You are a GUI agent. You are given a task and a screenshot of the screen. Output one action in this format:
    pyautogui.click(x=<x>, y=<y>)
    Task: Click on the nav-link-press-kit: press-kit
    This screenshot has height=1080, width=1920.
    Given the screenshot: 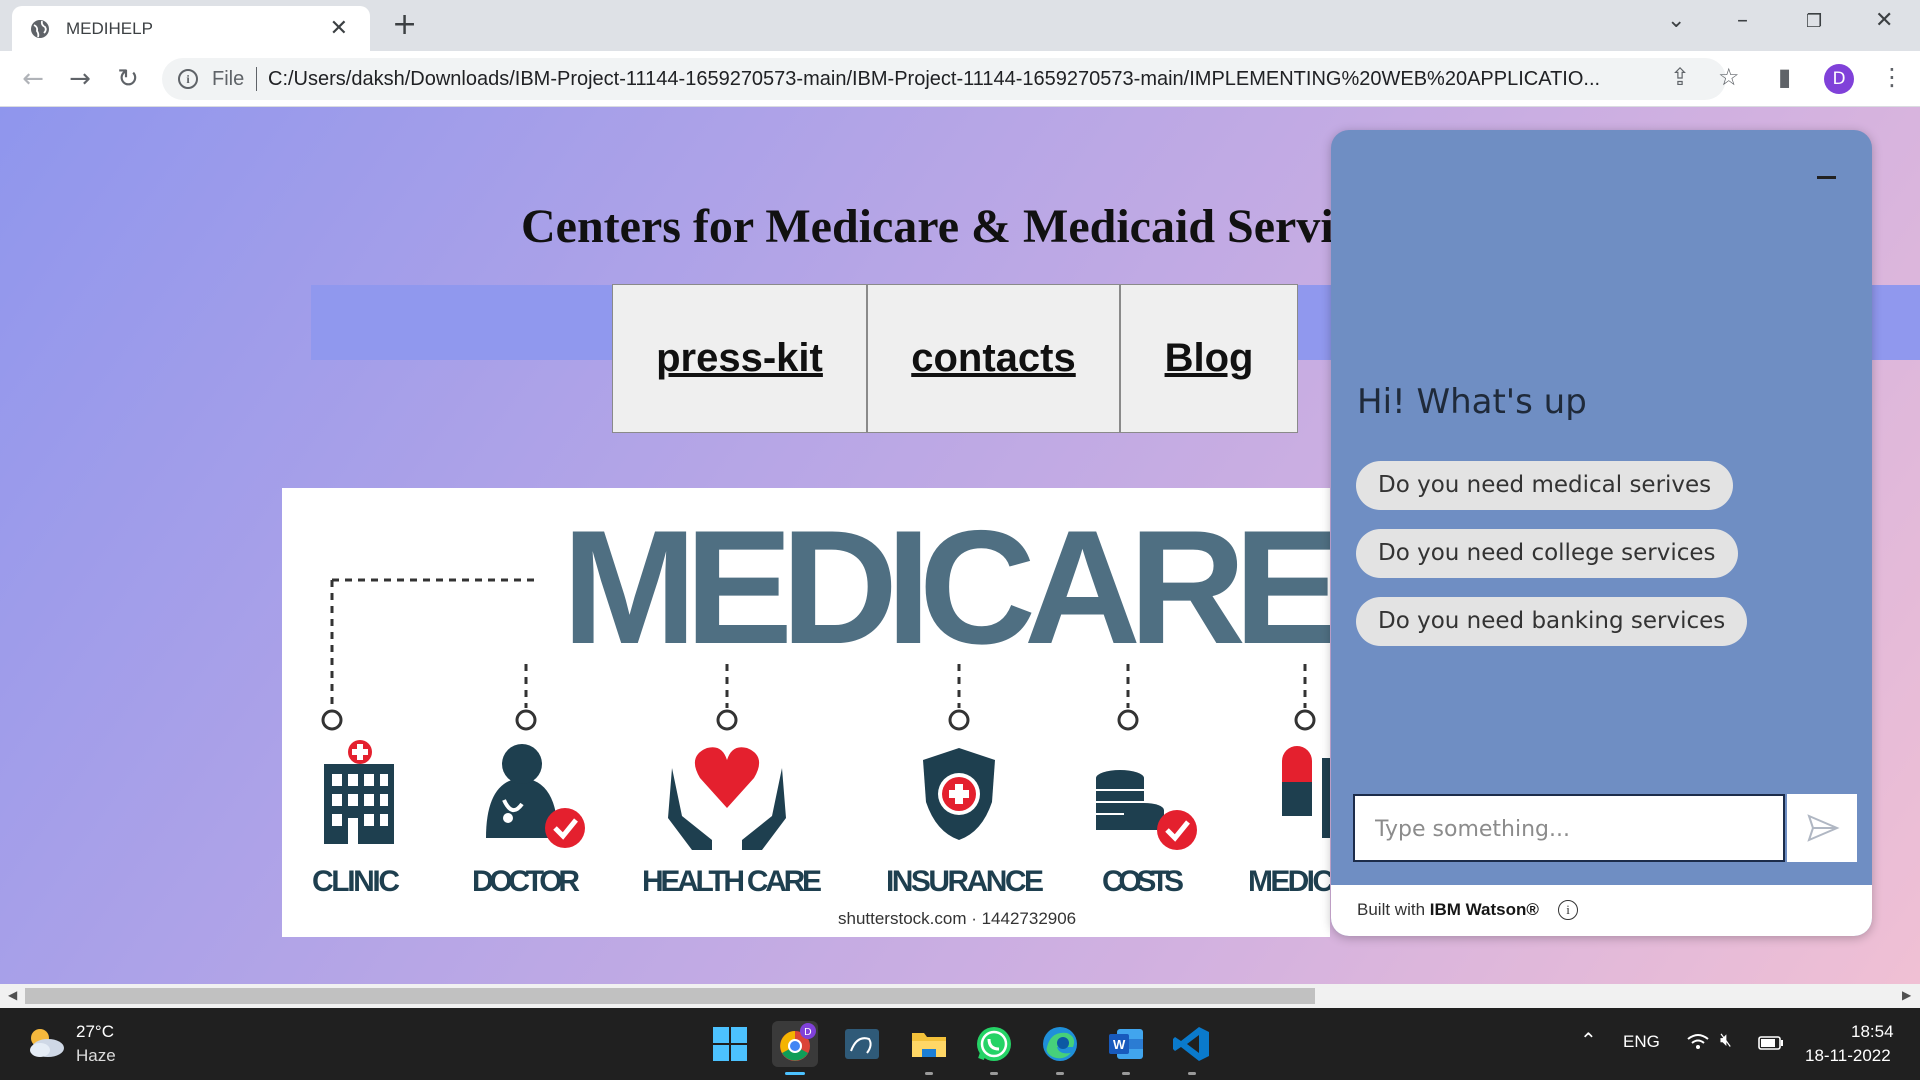 What is the action you would take?
    pyautogui.click(x=739, y=358)
    